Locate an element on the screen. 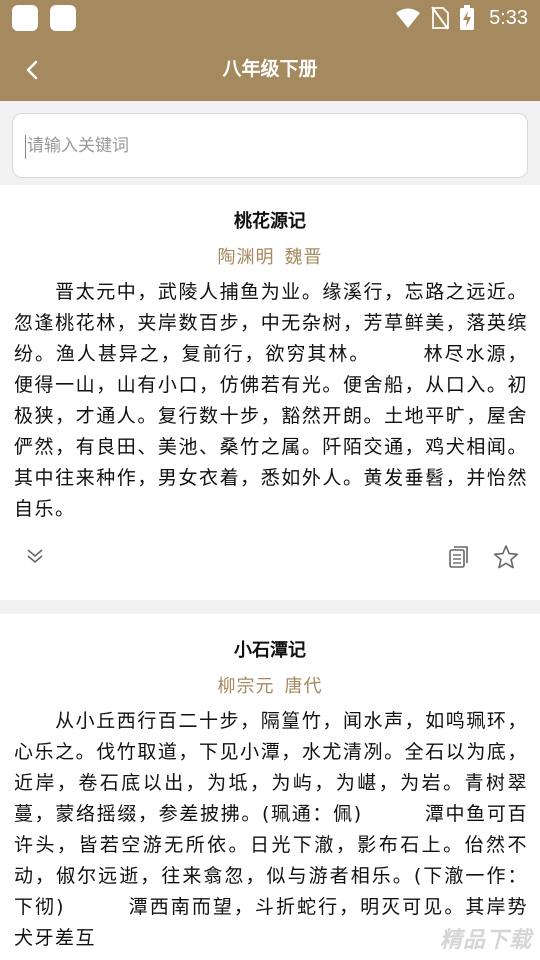 The width and height of the screenshot is (540, 960). author-name: 陶渊明 is located at coordinates (246, 257).